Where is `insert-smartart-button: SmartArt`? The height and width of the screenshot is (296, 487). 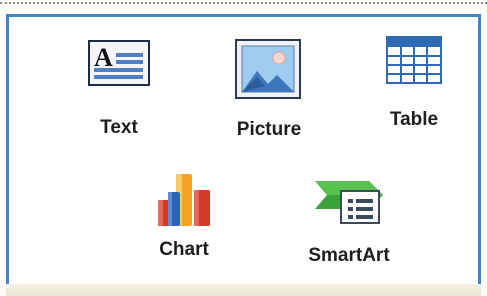
insert-smartart-button: SmartArt is located at coordinates (349, 227).